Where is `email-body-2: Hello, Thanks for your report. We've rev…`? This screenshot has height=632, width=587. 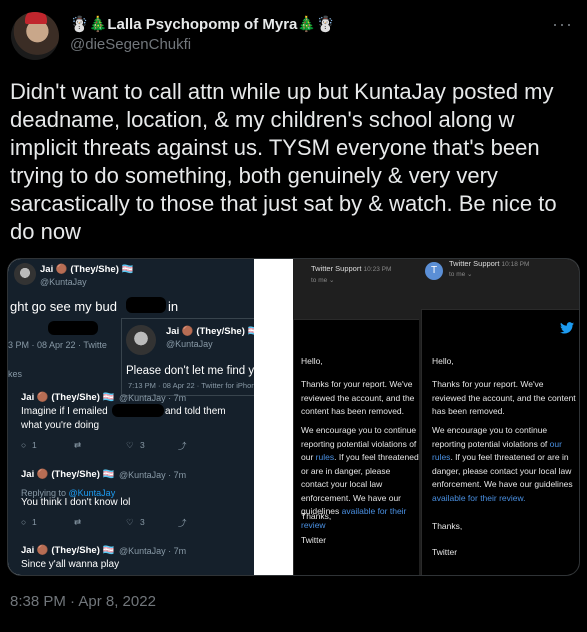 email-body-2: Hello, Thanks for your report. We've rev… is located at coordinates (500, 442).